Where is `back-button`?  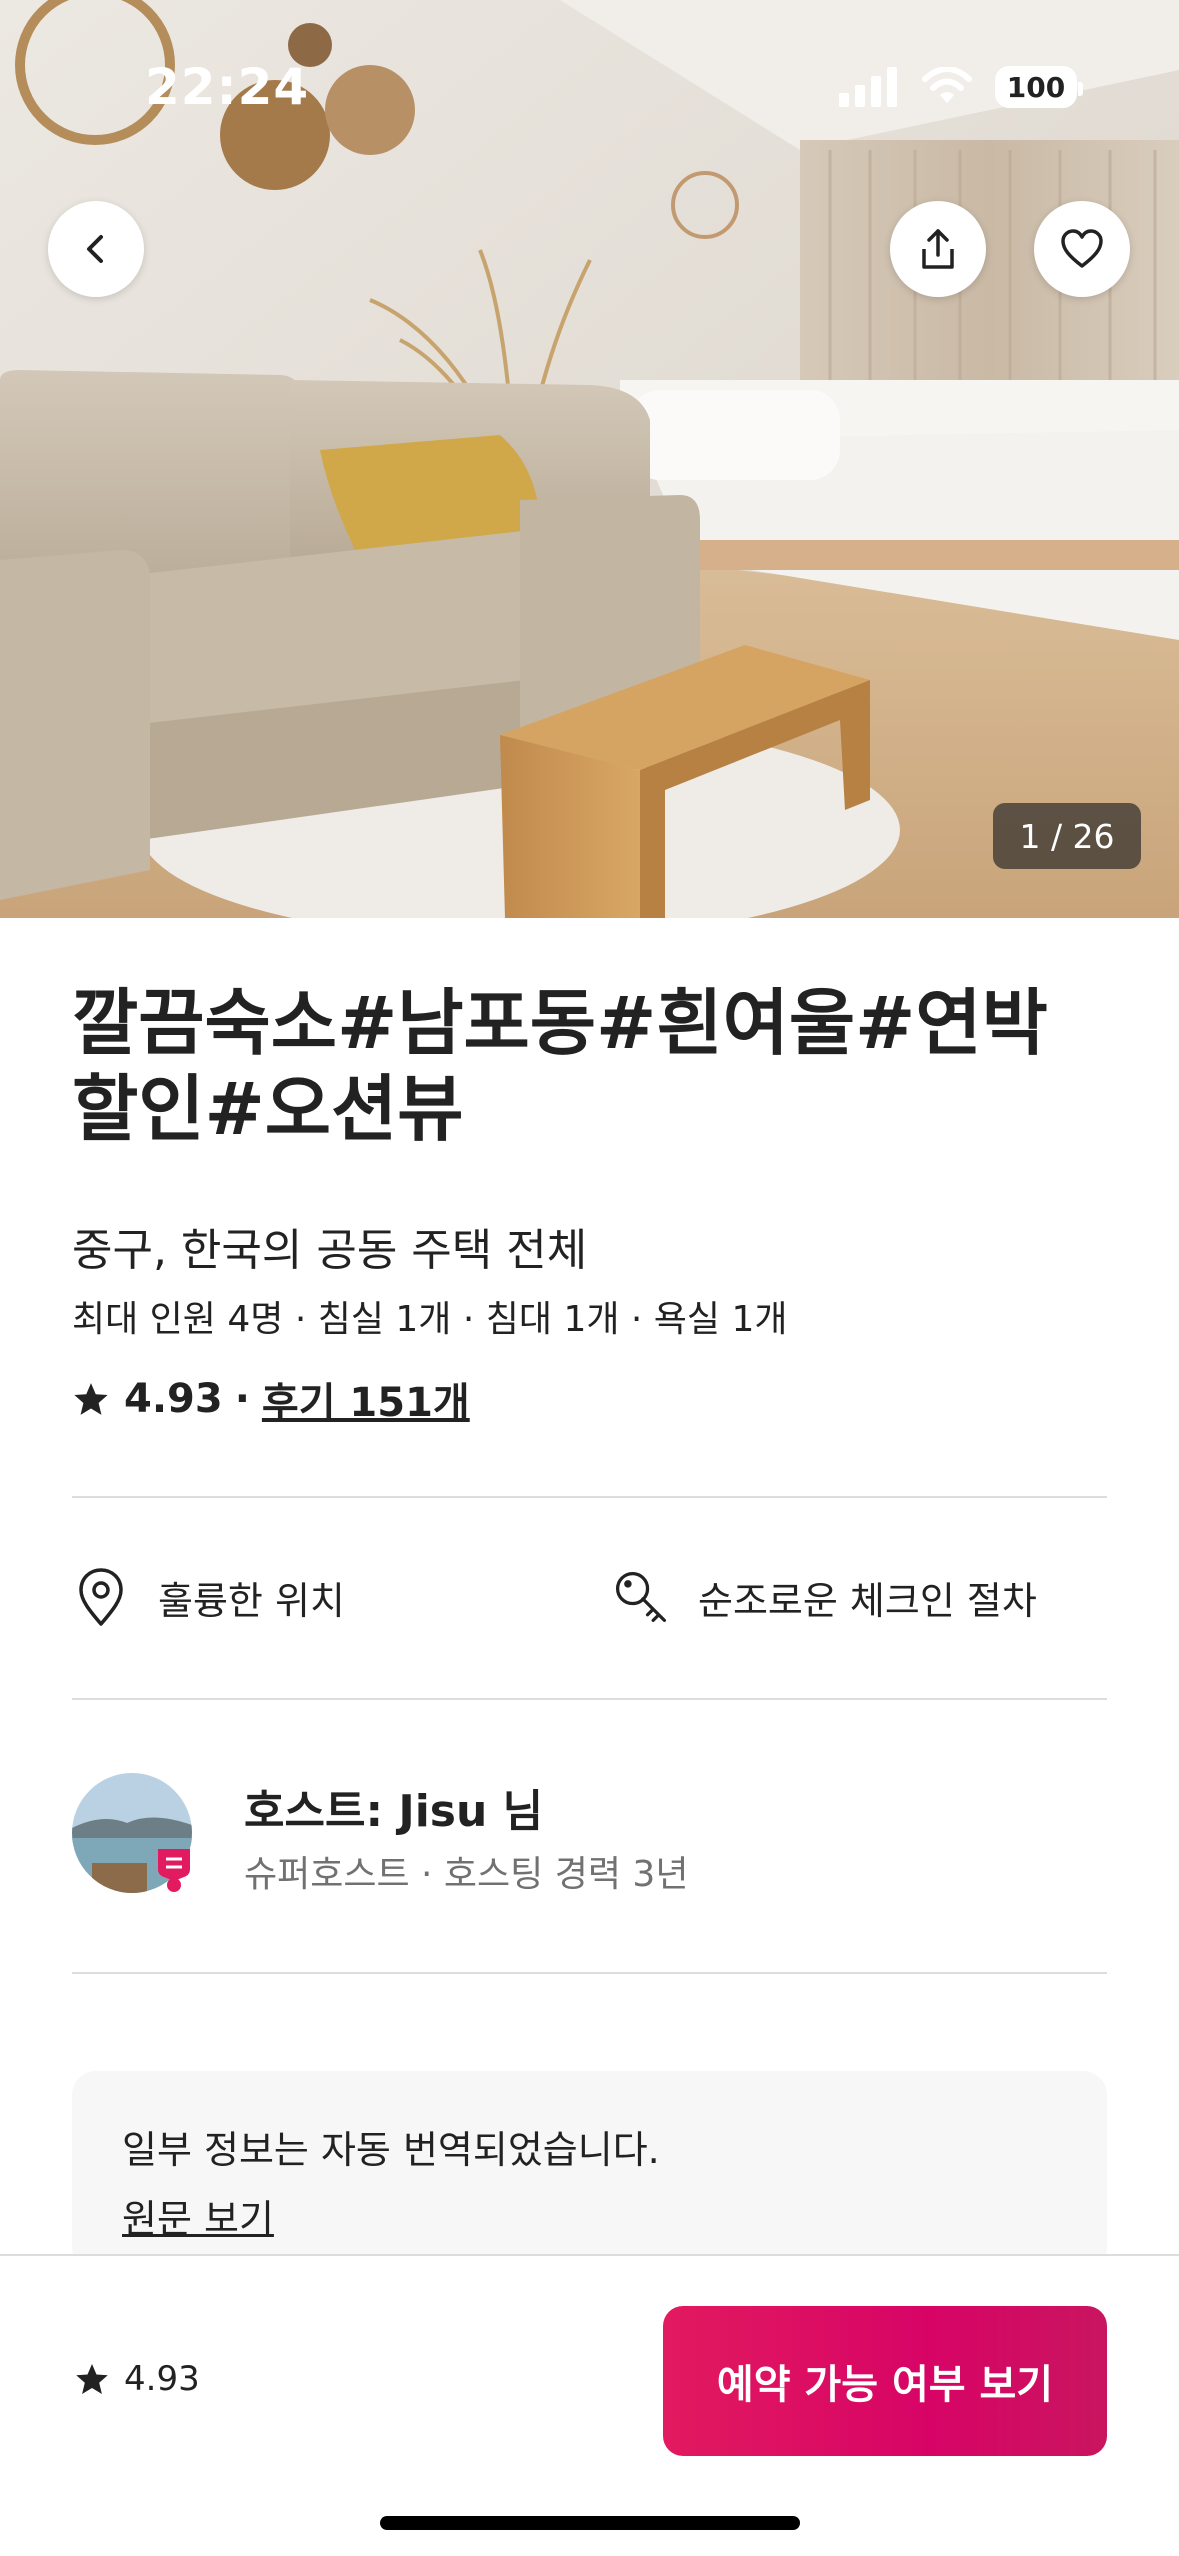
back-button is located at coordinates (96, 249).